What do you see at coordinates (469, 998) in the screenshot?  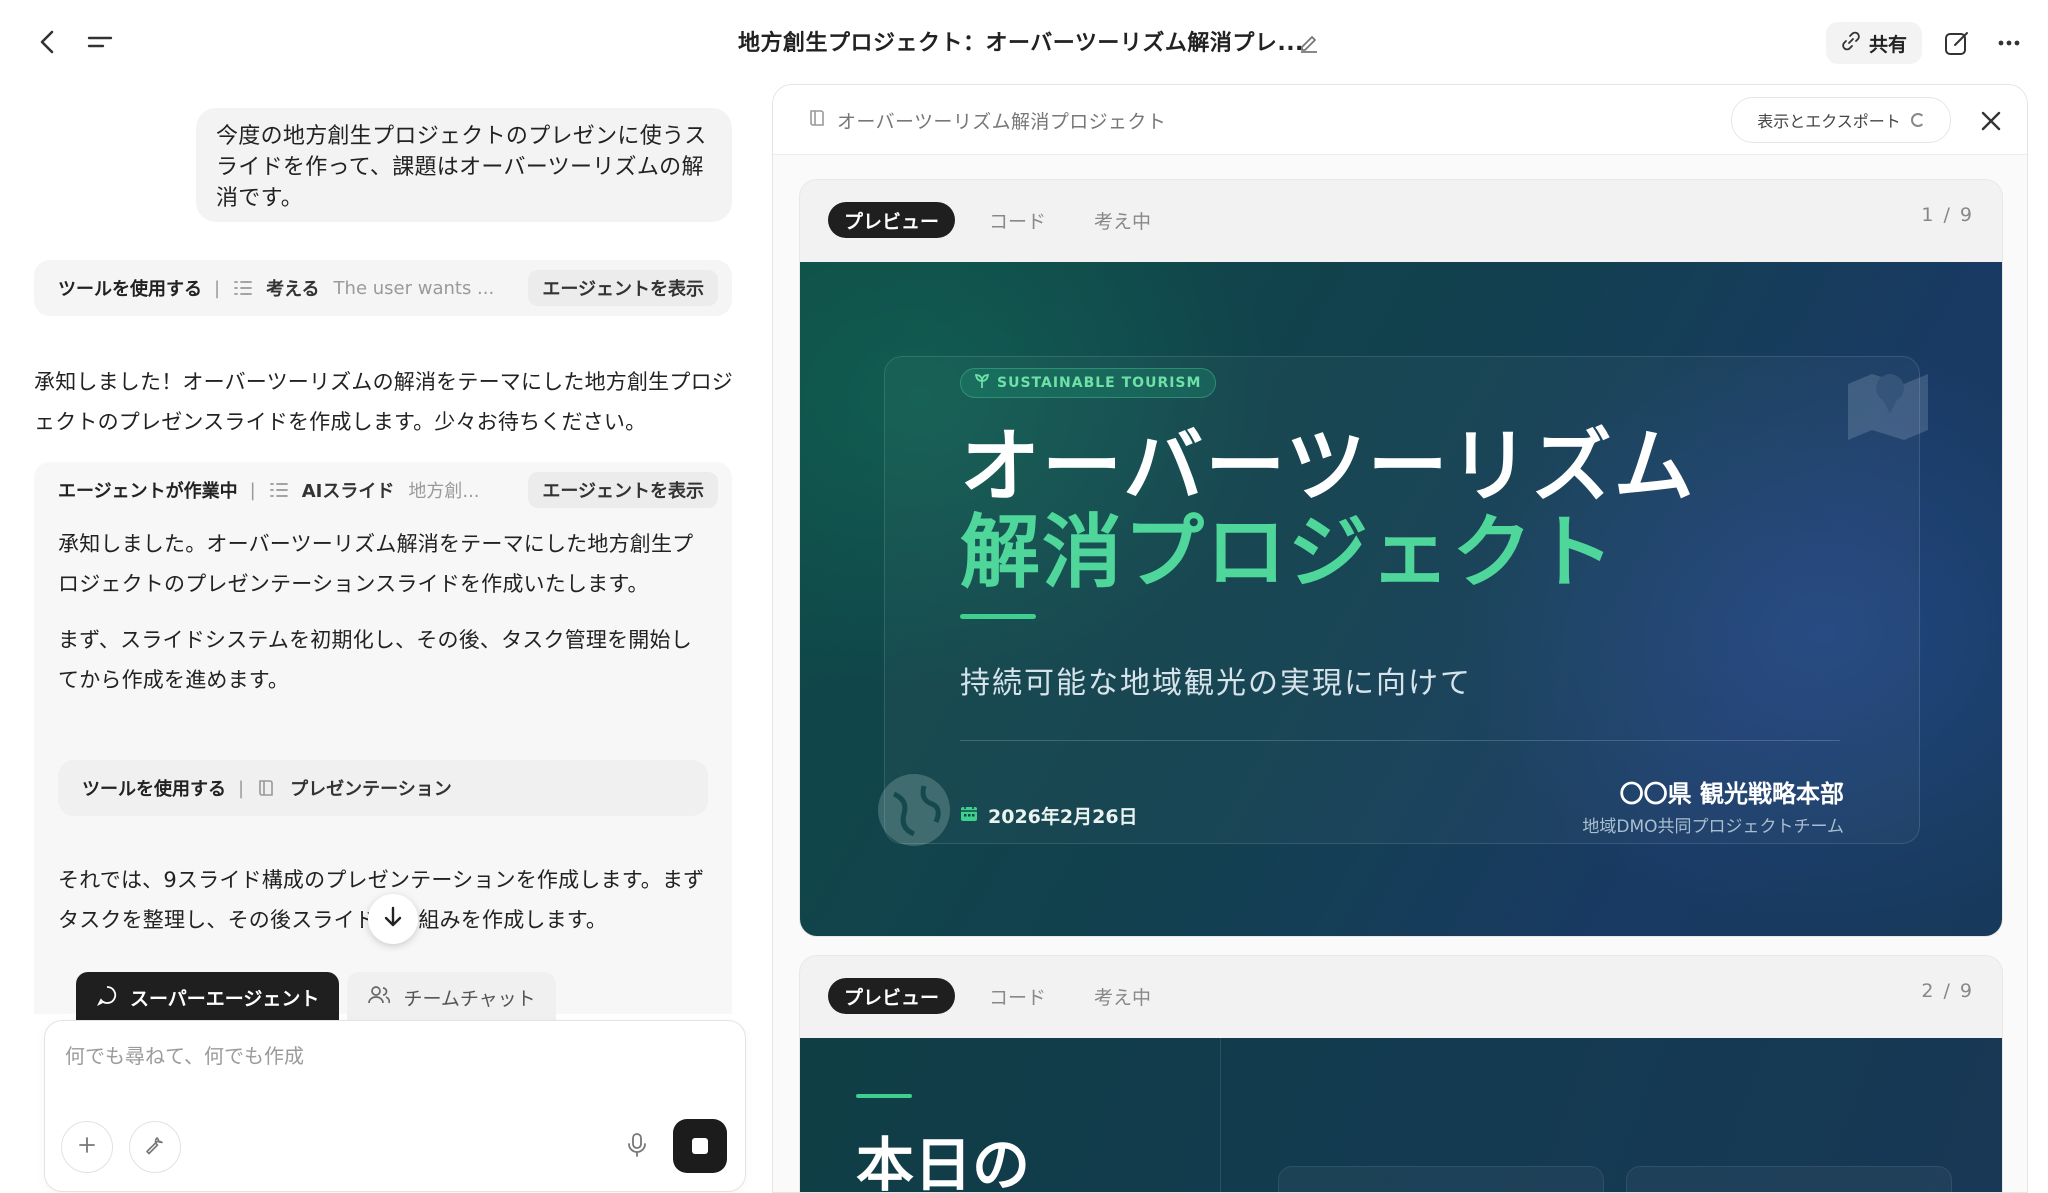 I see `tab-label: チームチャット` at bounding box center [469, 998].